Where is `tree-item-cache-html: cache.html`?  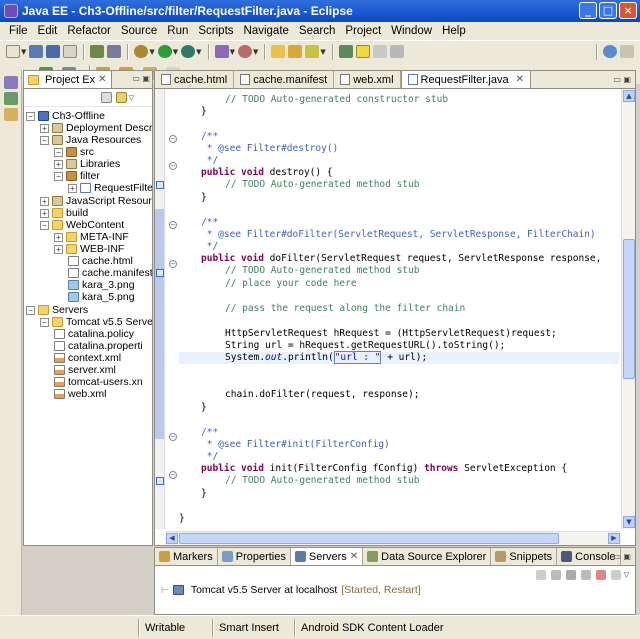 tree-item-cache-html: cache.html is located at coordinates (100, 261).